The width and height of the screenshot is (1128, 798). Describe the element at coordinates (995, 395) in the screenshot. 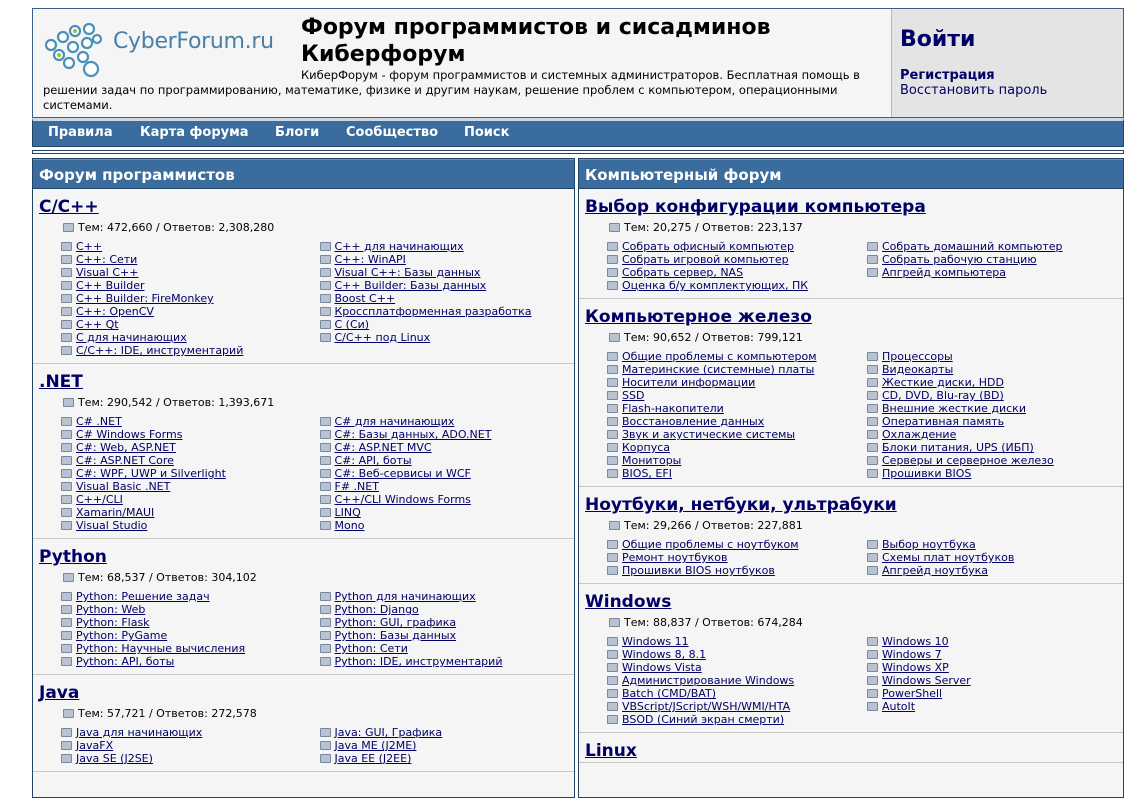

I see `subforum-link: CD, DVD, Blu-ray (BD)` at that location.